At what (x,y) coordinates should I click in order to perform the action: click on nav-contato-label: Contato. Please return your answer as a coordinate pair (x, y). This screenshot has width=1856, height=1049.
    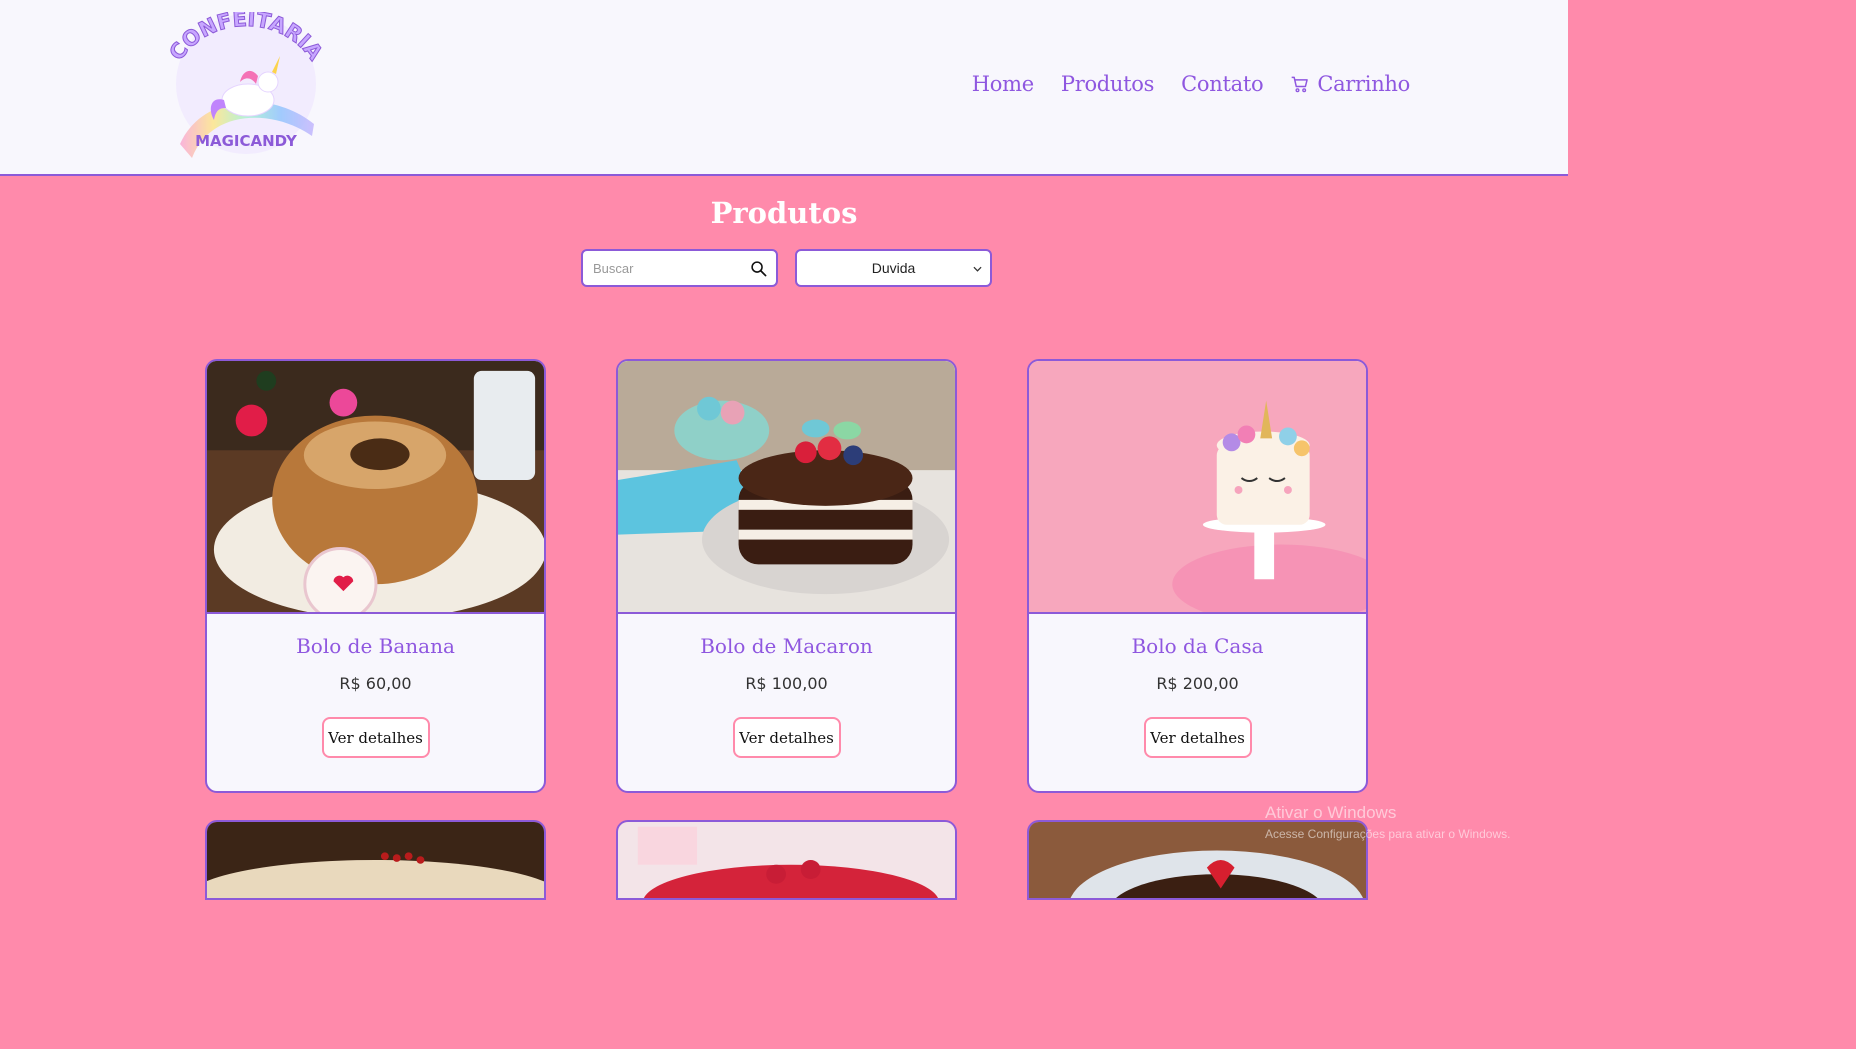
    Looking at the image, I should click on (1222, 84).